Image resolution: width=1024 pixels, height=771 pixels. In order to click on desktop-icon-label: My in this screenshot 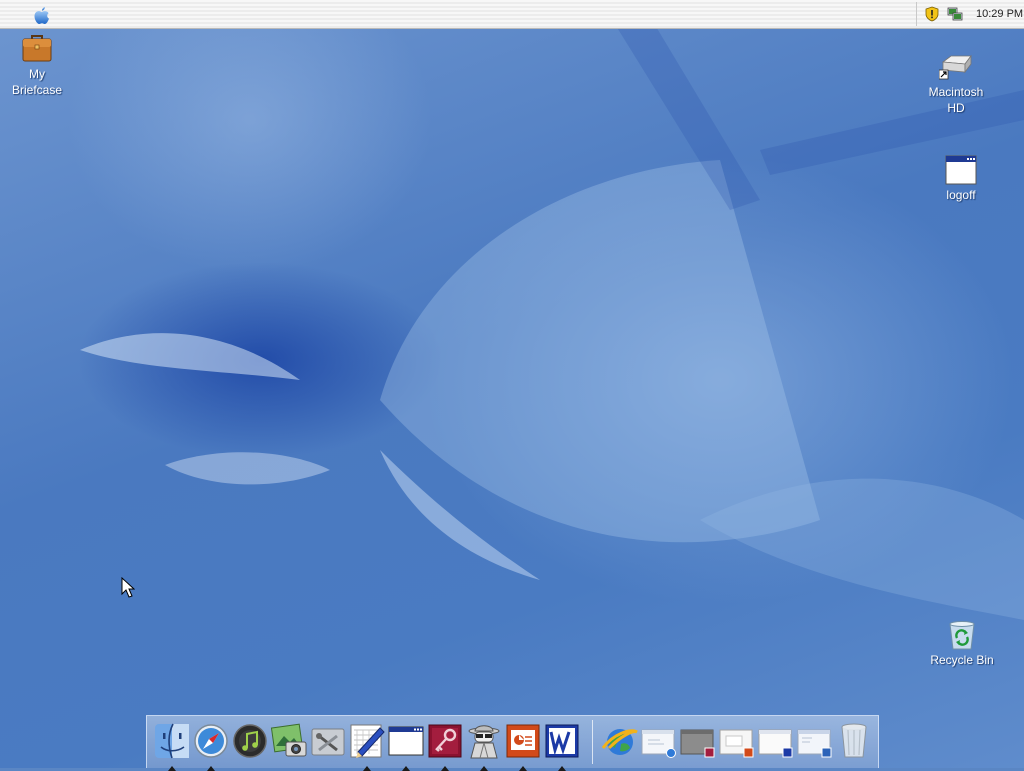, I will do `click(37, 74)`.